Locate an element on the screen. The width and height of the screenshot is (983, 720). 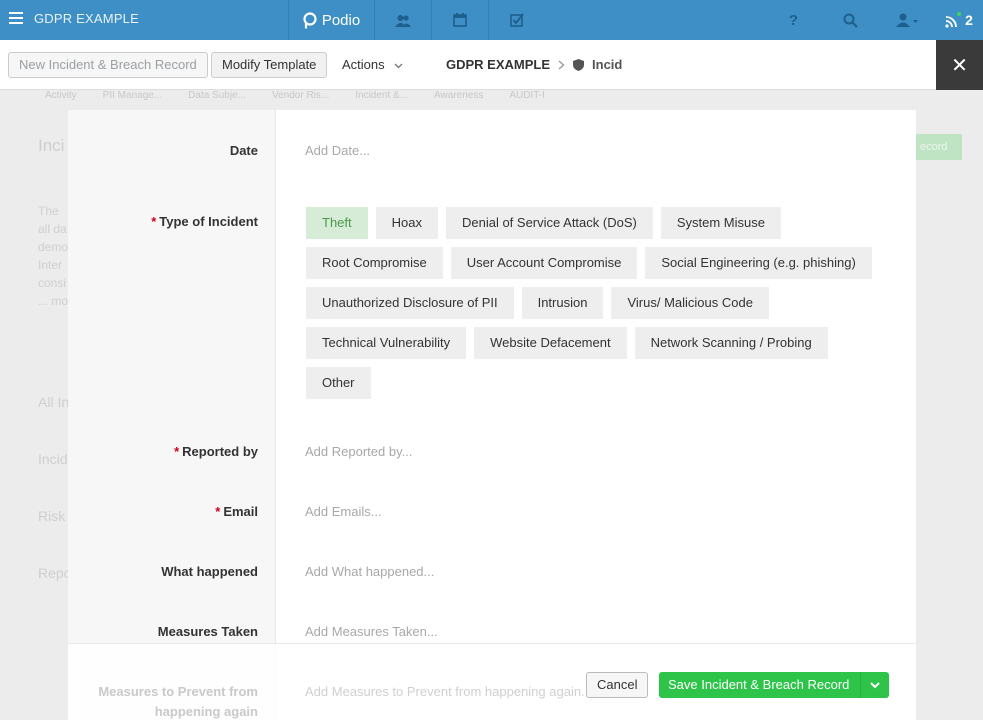
contacts-nav is located at coordinates (402, 20).